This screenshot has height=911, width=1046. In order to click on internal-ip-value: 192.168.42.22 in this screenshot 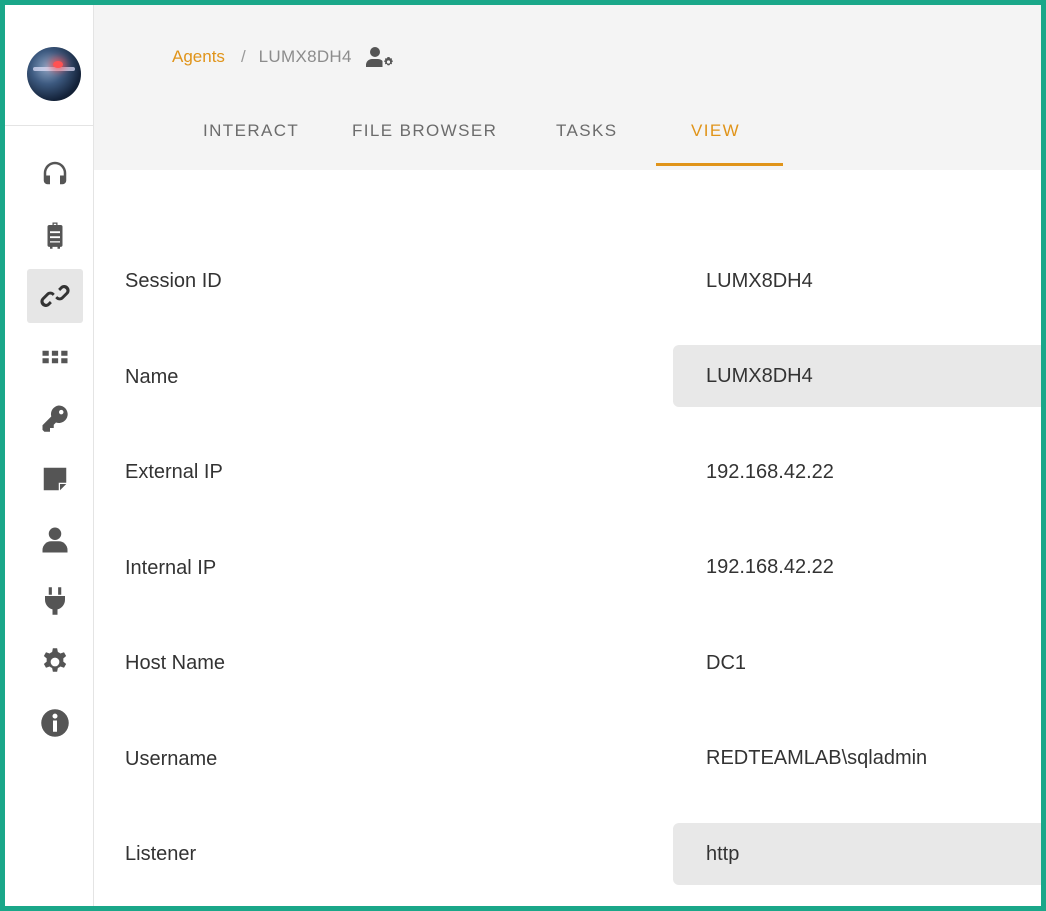, I will do `click(770, 567)`.